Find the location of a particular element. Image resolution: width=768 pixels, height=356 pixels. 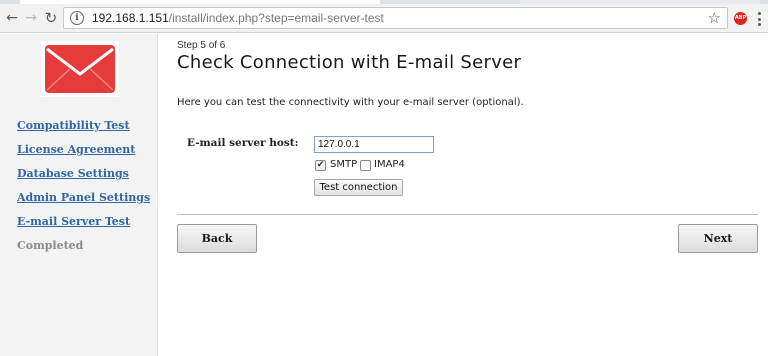

sidebar-item-email-server-test: E-mail Server Test is located at coordinates (83, 227).